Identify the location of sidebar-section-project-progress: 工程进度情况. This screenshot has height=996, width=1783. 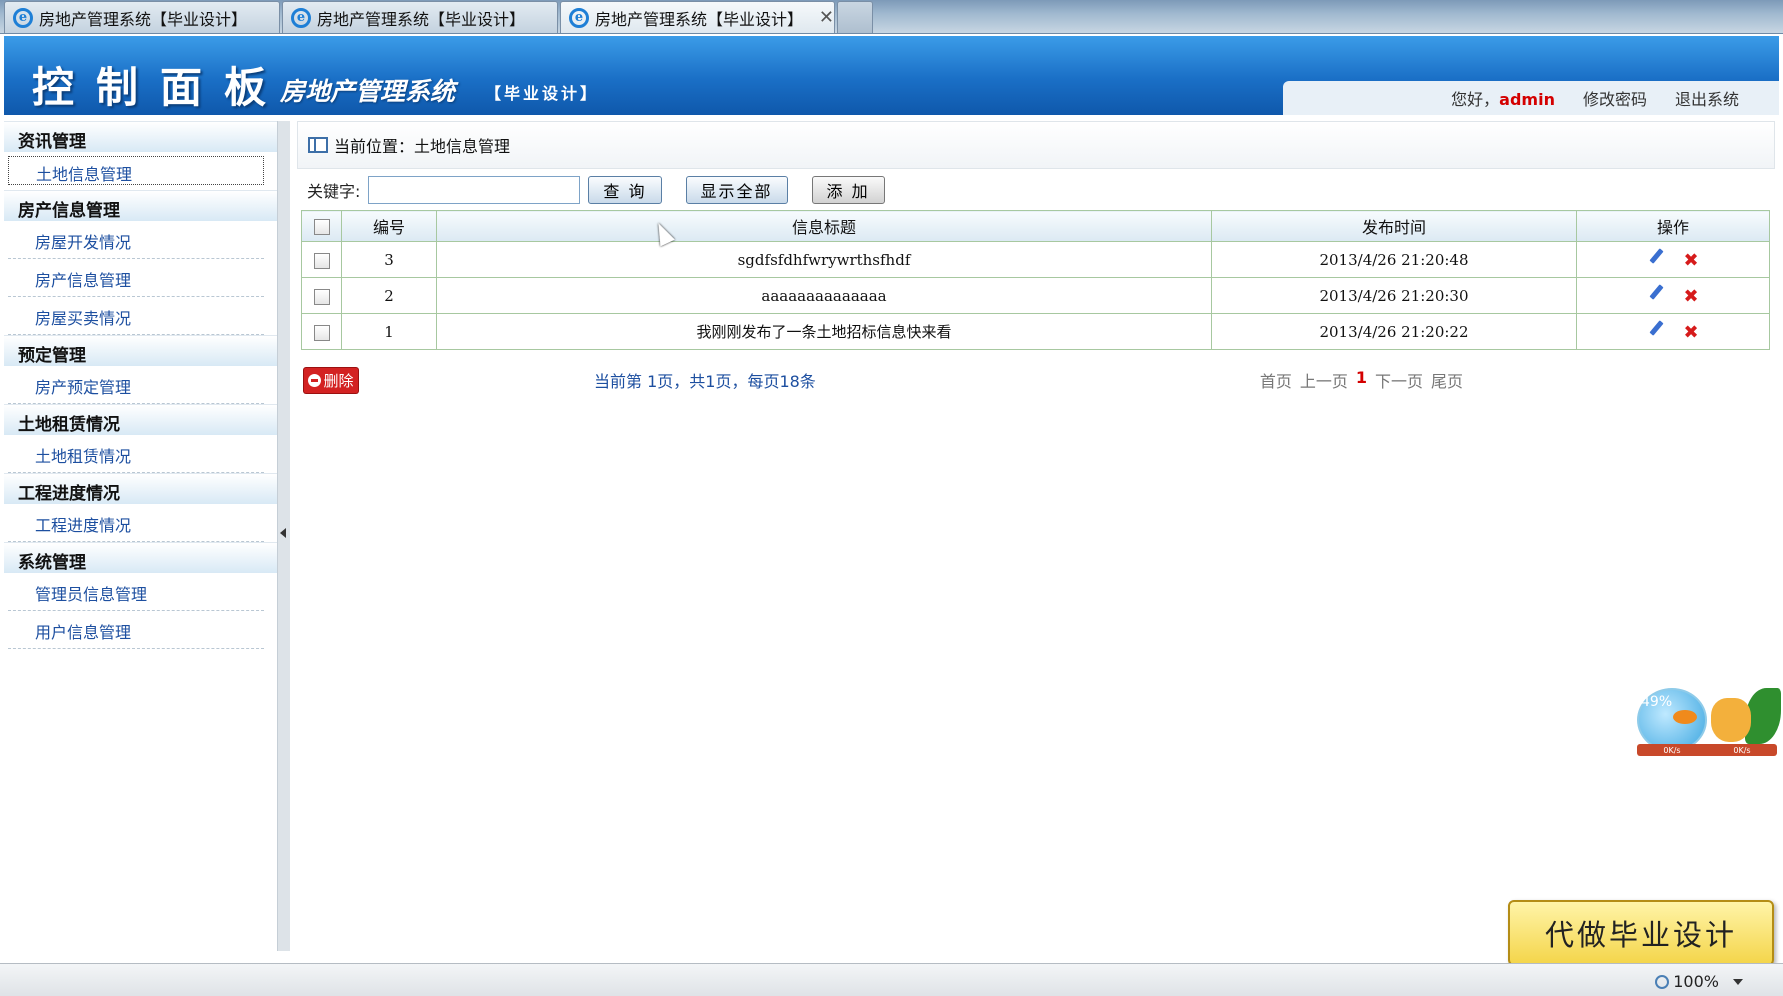
(141, 488).